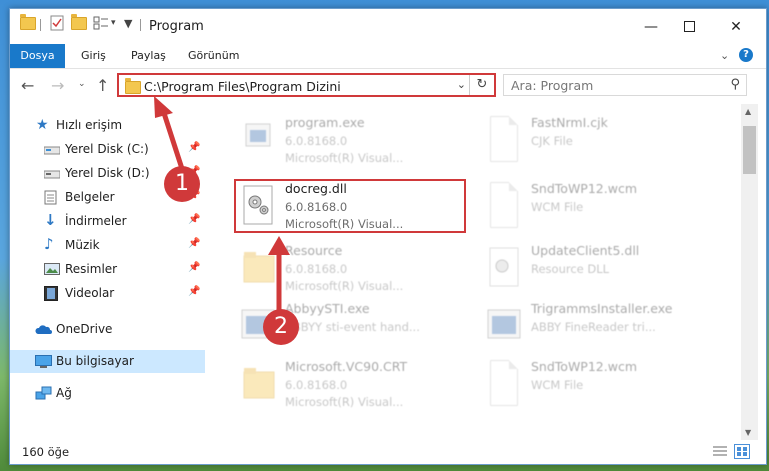 Image resolution: width=769 pixels, height=471 pixels. Describe the element at coordinates (281, 327) in the screenshot. I see `annotation-badge-2: 2` at that location.